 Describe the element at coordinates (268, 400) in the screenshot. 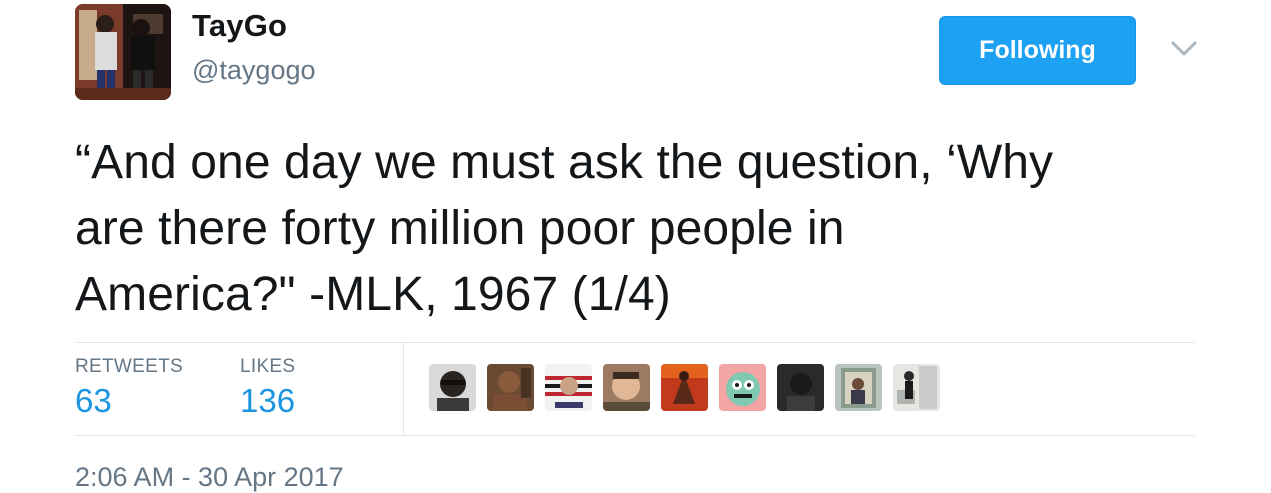

I see `likes-count: 136` at that location.